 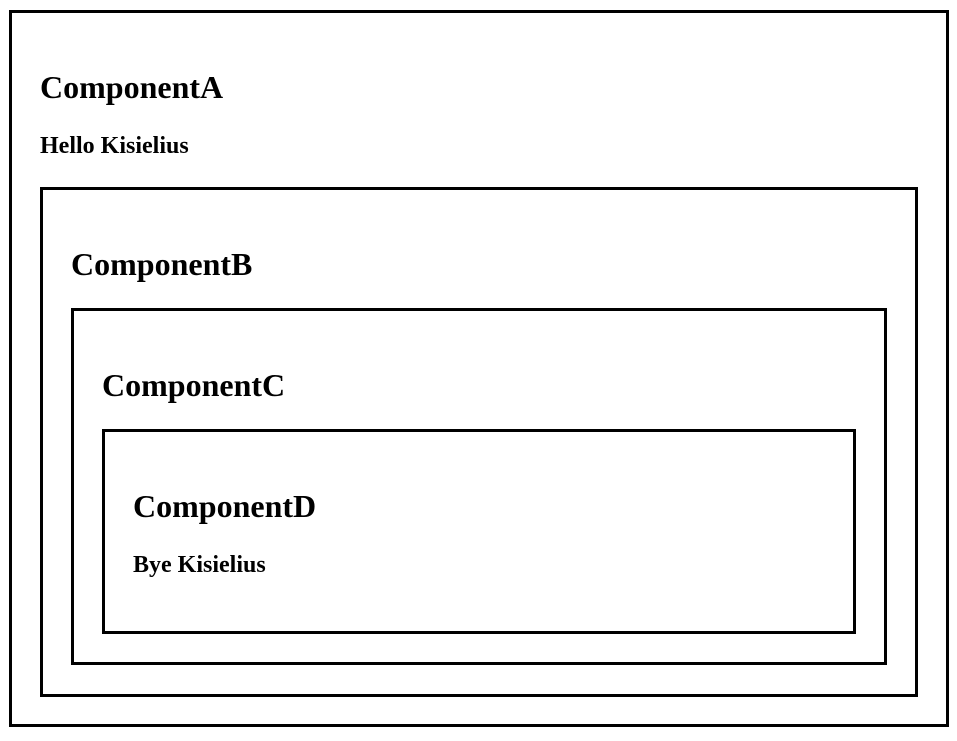 I want to click on component-b-title: ComponentB, so click(x=162, y=264).